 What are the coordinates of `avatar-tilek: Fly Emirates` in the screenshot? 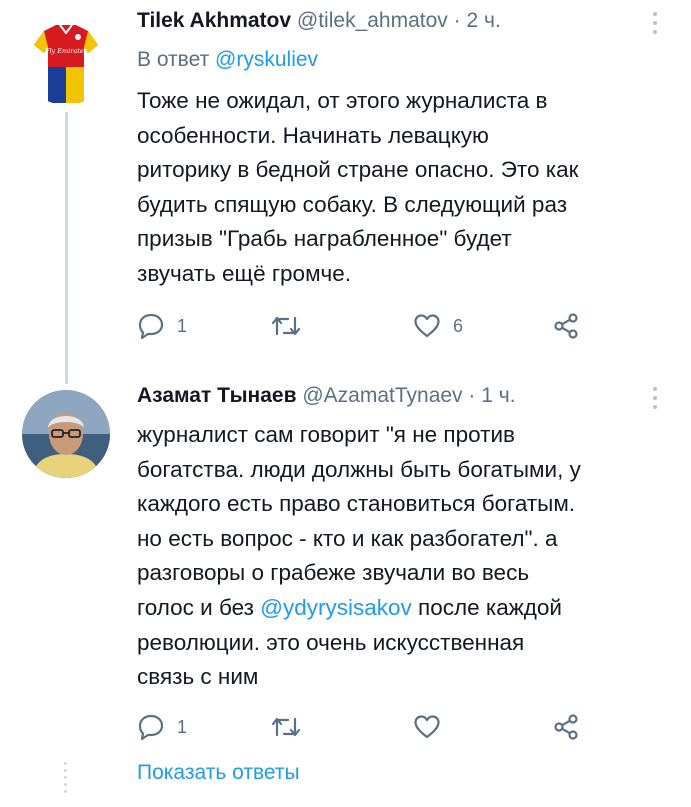 It's located at (66, 61).